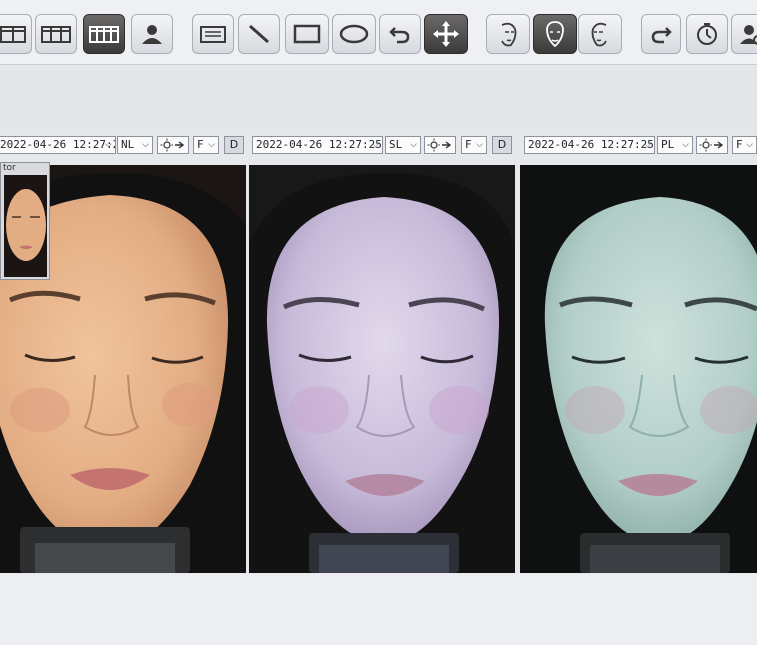 The image size is (757, 645). I want to click on ellipse-icon, so click(354, 34).